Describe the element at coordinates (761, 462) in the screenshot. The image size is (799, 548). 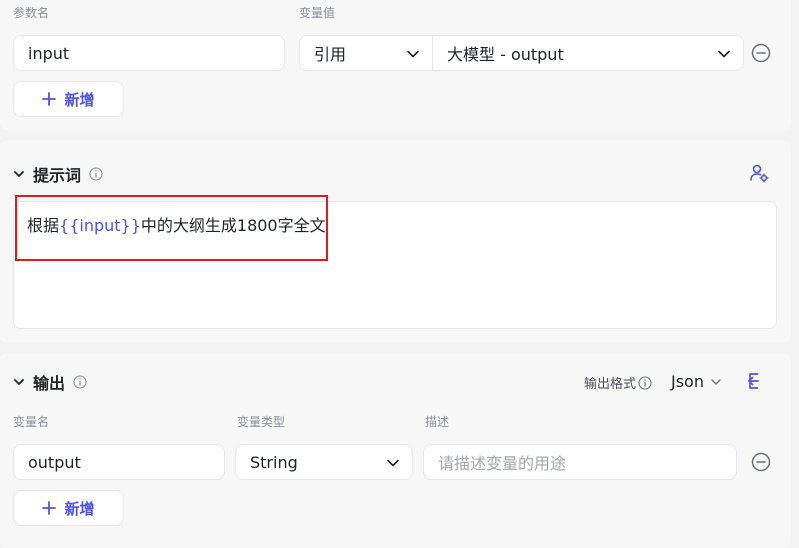
I see `remove-output-icon` at that location.